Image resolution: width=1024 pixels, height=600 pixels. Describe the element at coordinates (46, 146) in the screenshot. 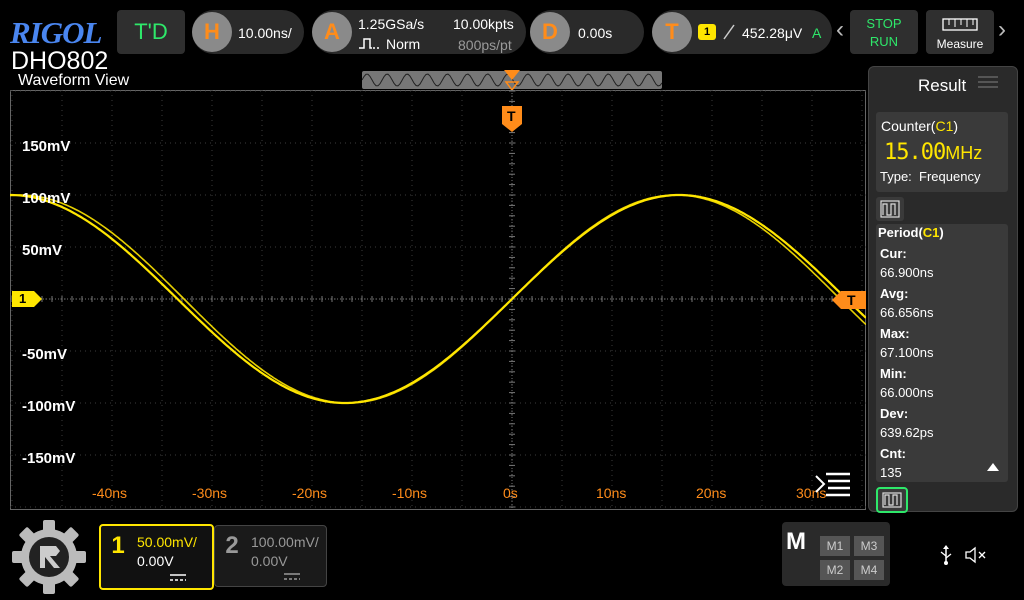

I see `y-label-150mv: 150mV` at that location.